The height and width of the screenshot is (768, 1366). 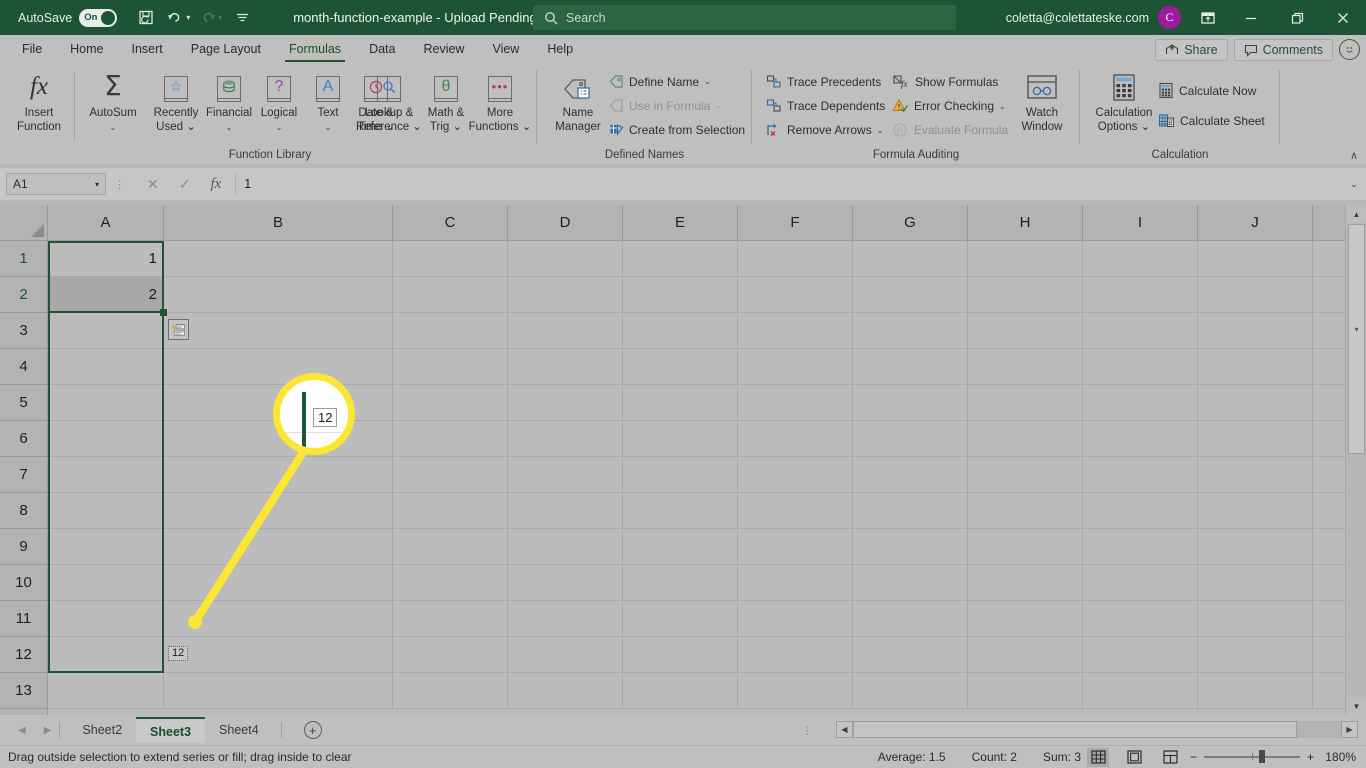 I want to click on stat-count: Count: 2, so click(x=994, y=757).